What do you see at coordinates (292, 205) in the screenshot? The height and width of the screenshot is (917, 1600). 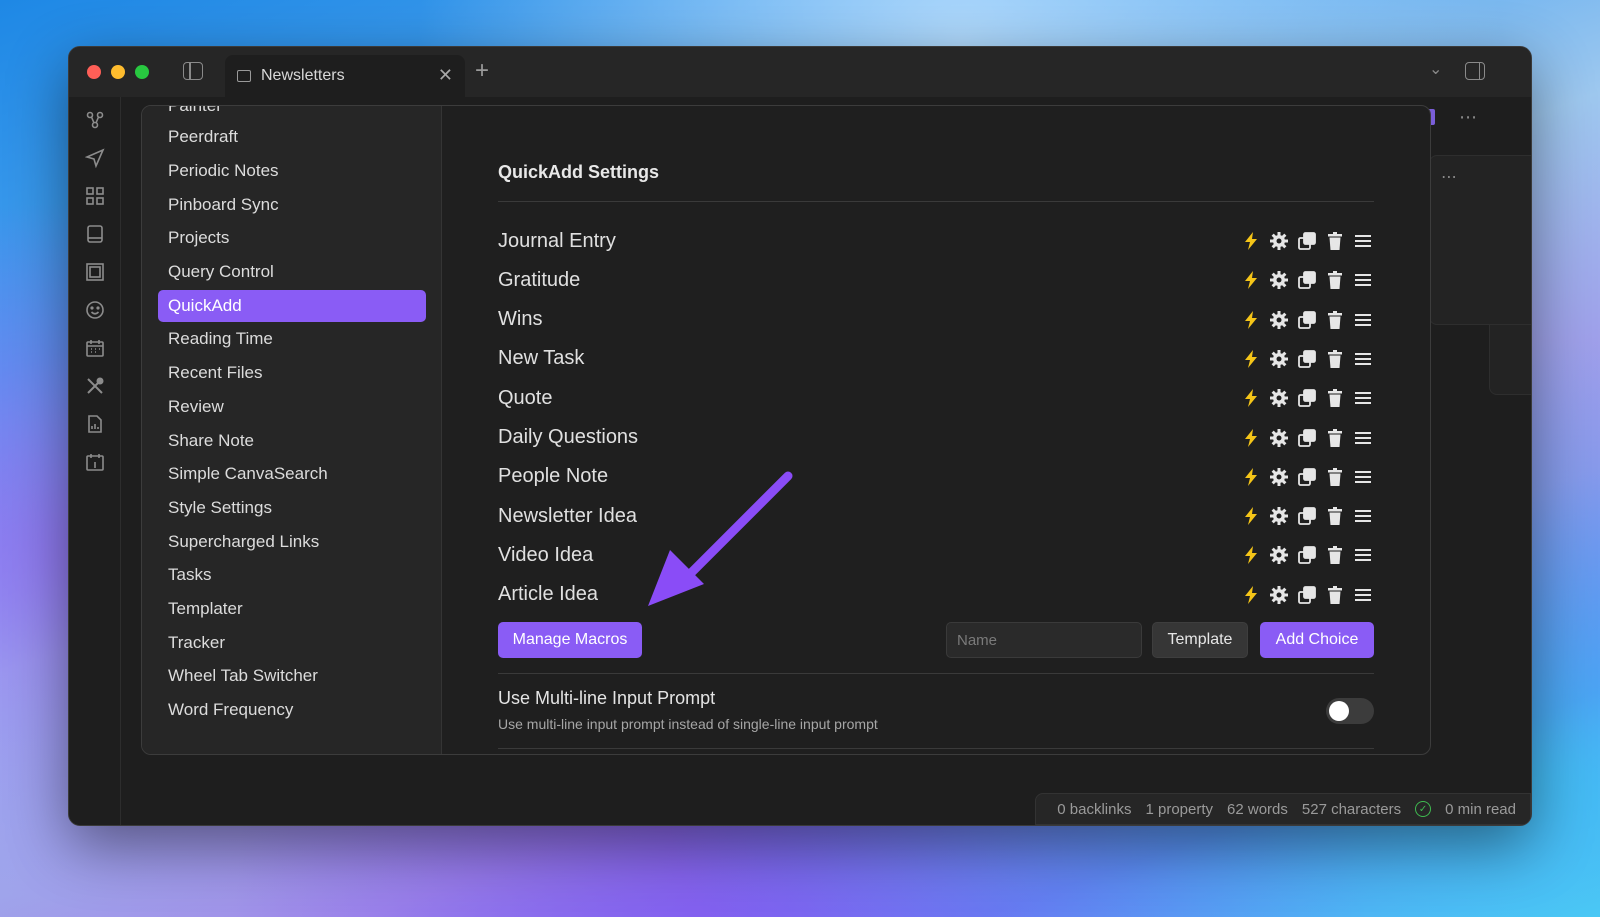 I see `sidebar-item-pinboard-sync: Pinboard Sync` at bounding box center [292, 205].